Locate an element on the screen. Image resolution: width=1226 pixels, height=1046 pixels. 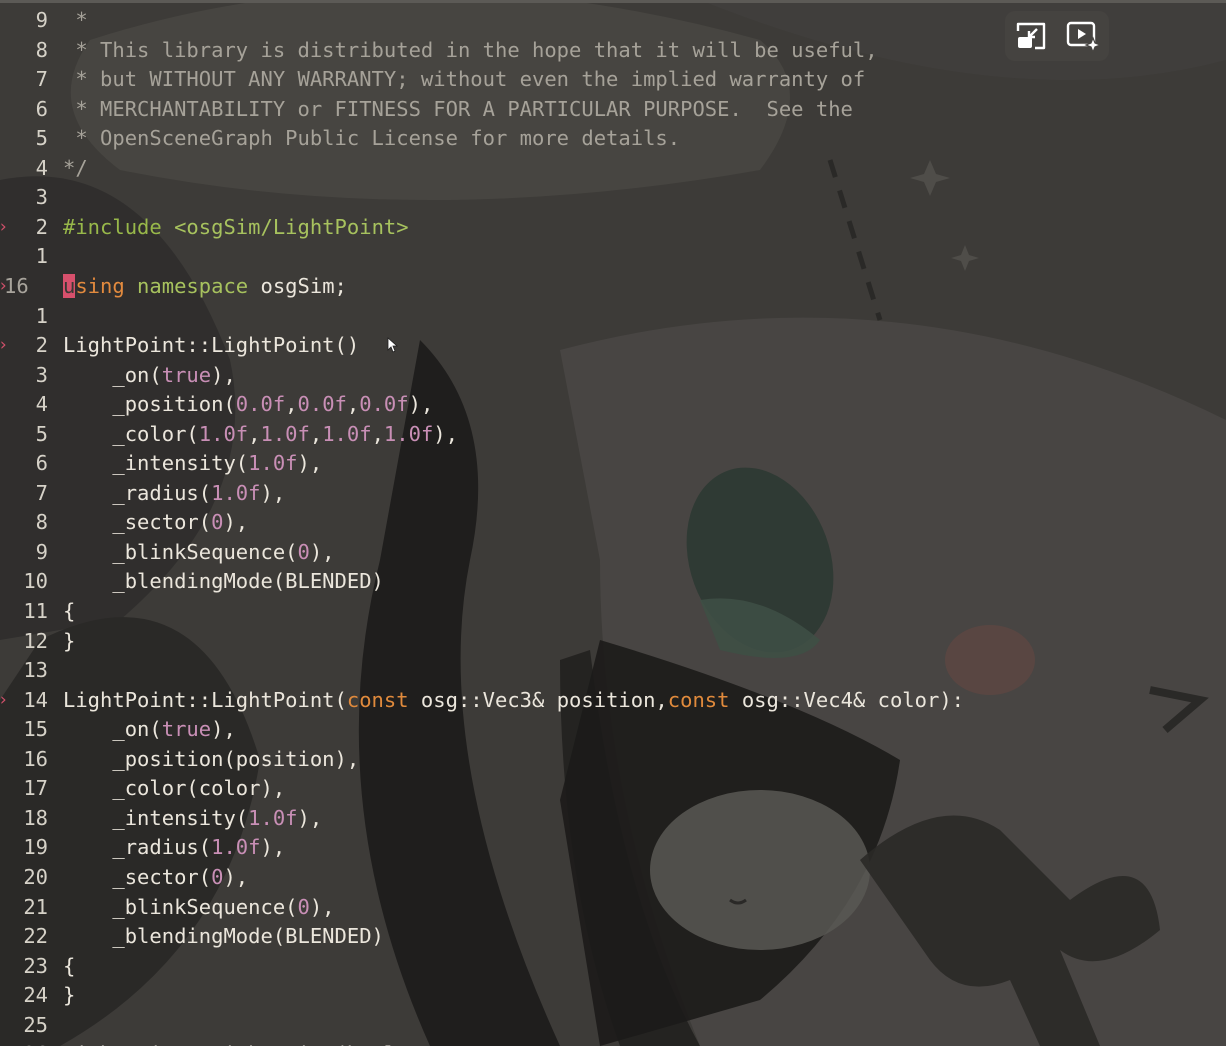
line-number: 3 is located at coordinates (41, 197).